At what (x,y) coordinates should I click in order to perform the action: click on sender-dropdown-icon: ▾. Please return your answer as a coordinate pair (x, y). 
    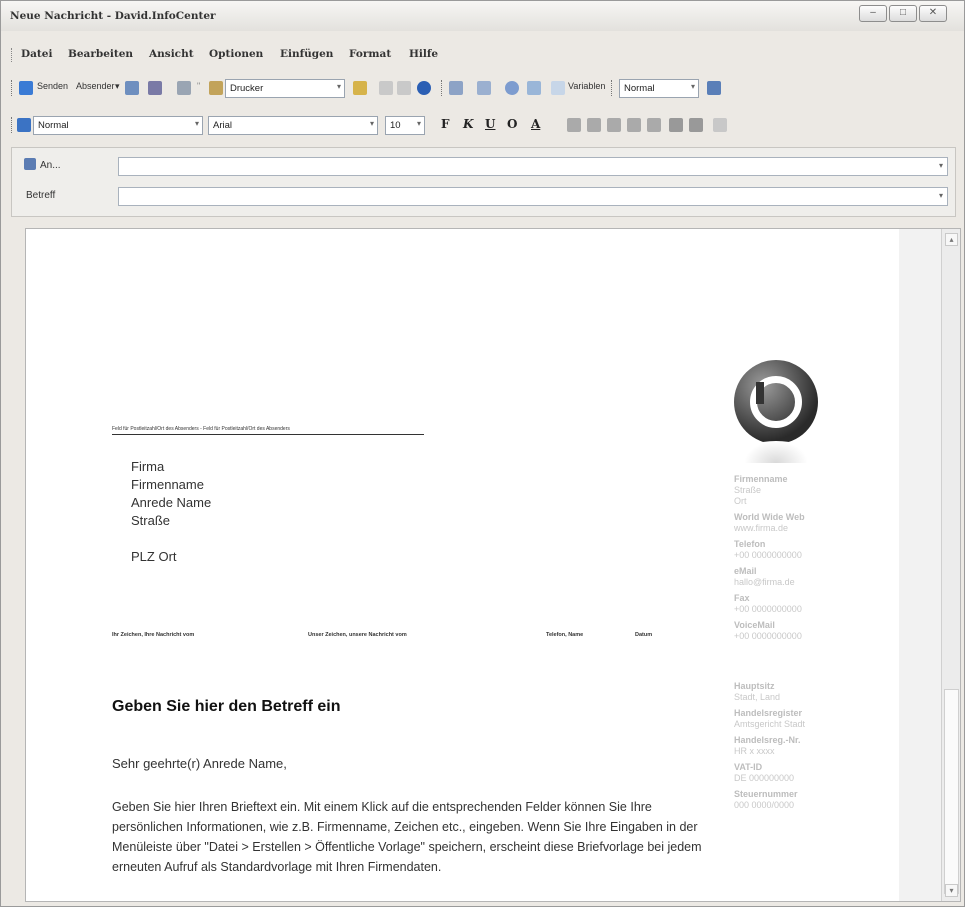
    Looking at the image, I should click on (117, 86).